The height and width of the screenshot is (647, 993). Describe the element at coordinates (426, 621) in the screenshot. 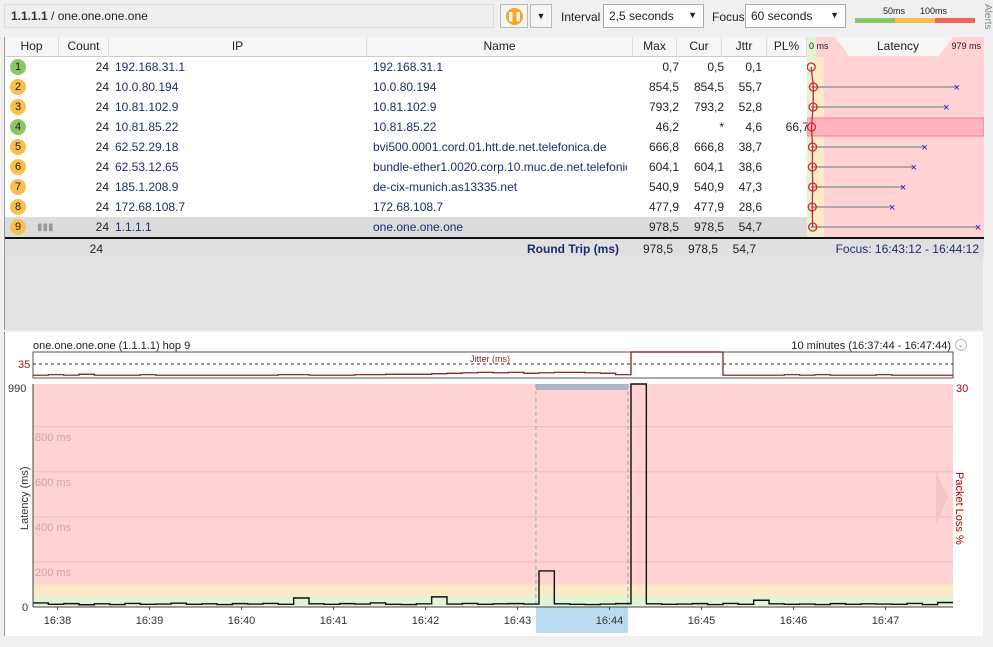

I see `x-tick-label: 16:42` at that location.